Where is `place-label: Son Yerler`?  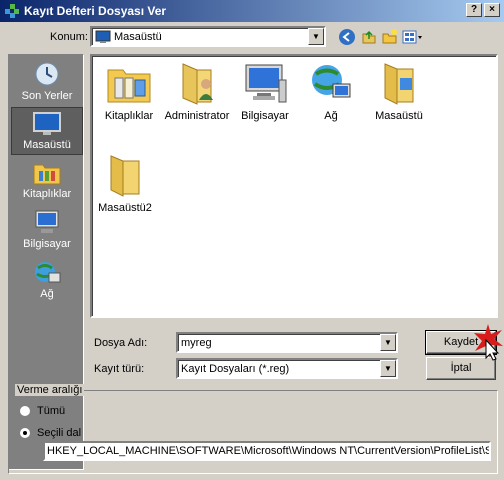 place-label: Son Yerler is located at coordinates (47, 96).